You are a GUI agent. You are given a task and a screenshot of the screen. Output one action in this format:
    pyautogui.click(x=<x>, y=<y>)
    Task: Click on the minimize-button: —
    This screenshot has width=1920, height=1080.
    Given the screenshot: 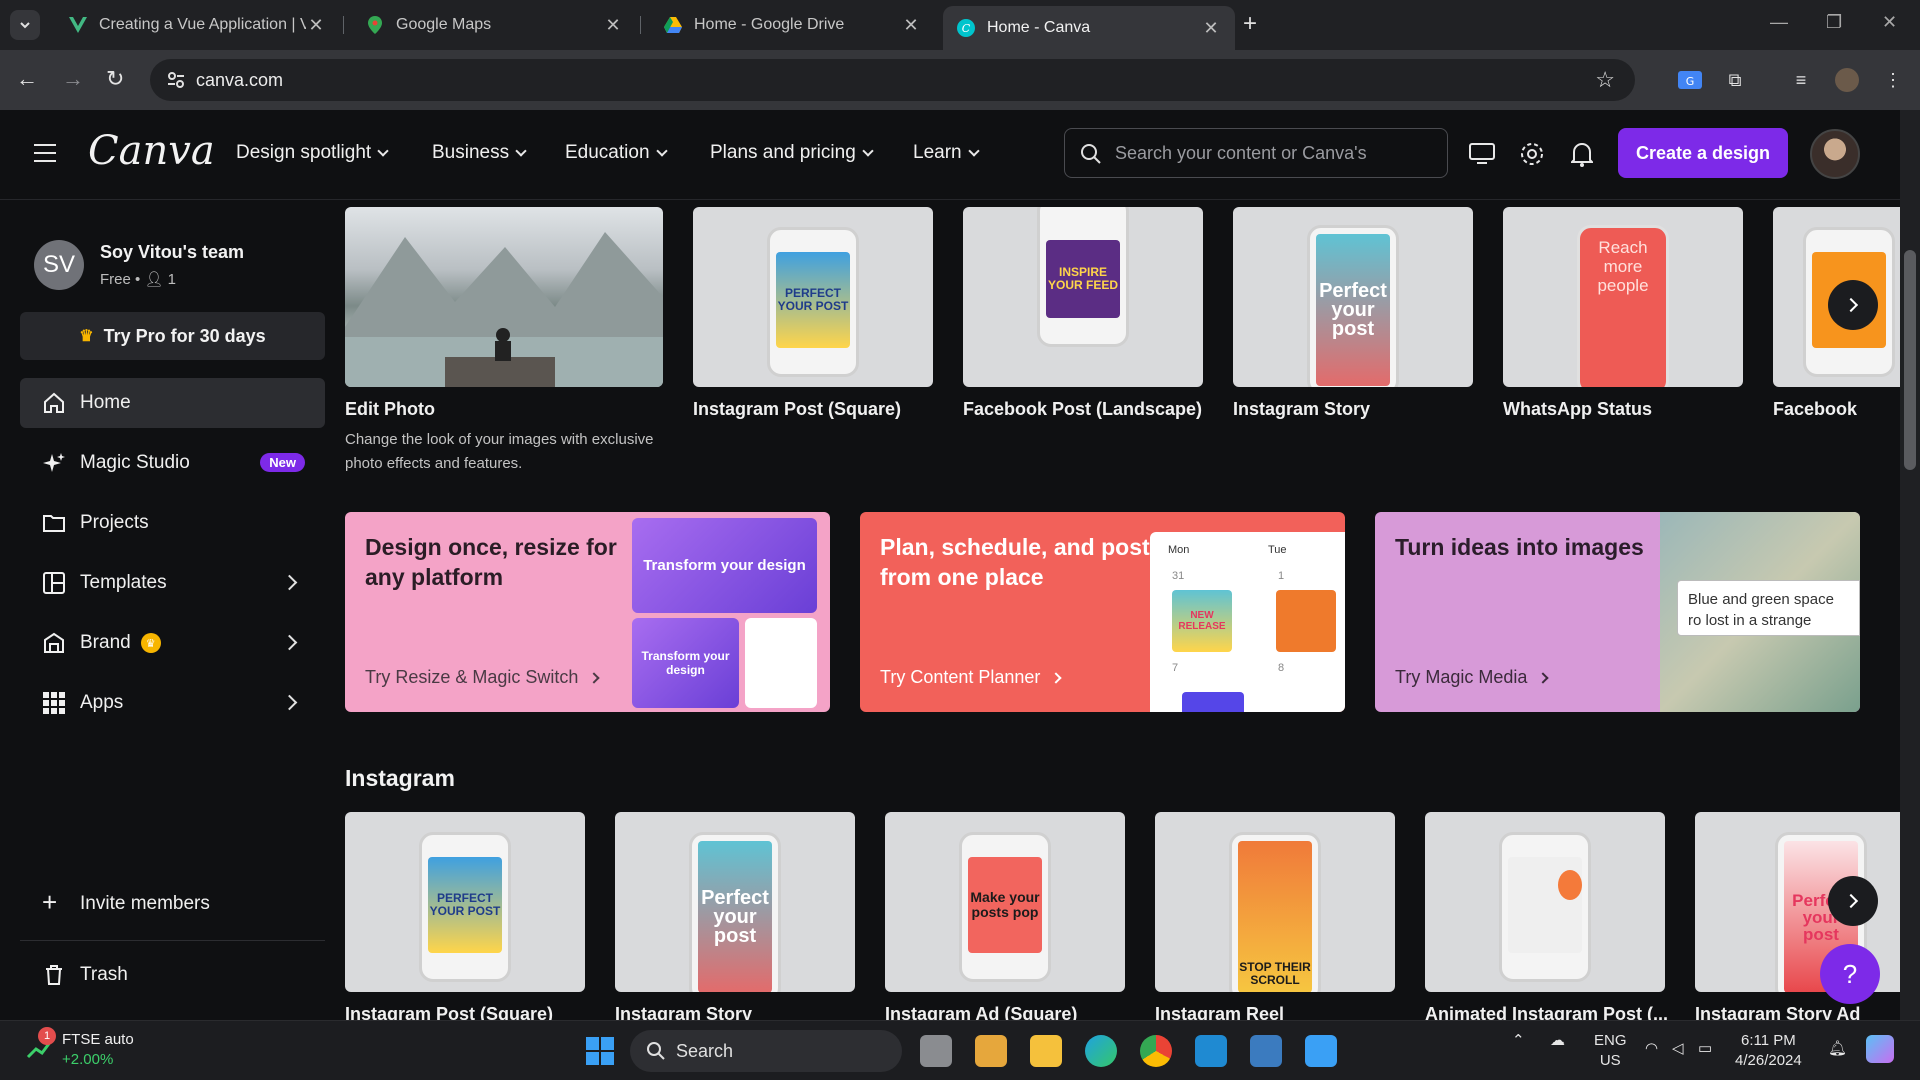 What is the action you would take?
    pyautogui.click(x=1779, y=22)
    